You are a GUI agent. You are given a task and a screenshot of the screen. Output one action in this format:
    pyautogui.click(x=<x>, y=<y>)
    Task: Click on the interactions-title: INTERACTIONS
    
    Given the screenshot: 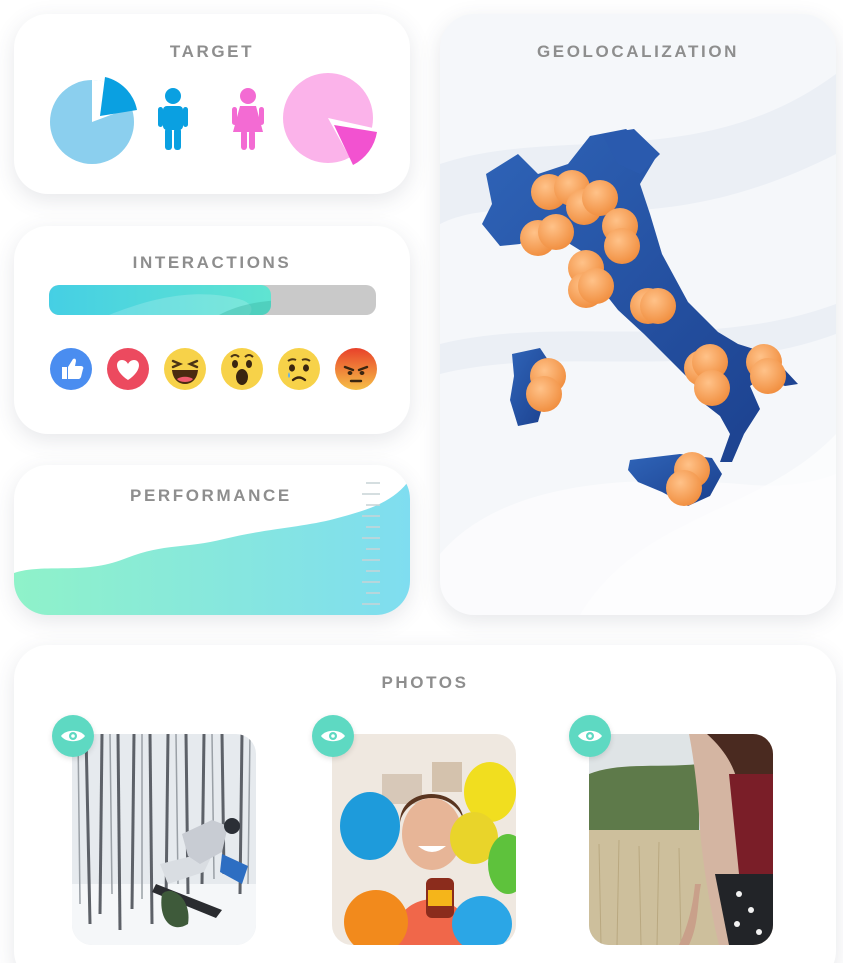 What is the action you would take?
    pyautogui.click(x=212, y=262)
    